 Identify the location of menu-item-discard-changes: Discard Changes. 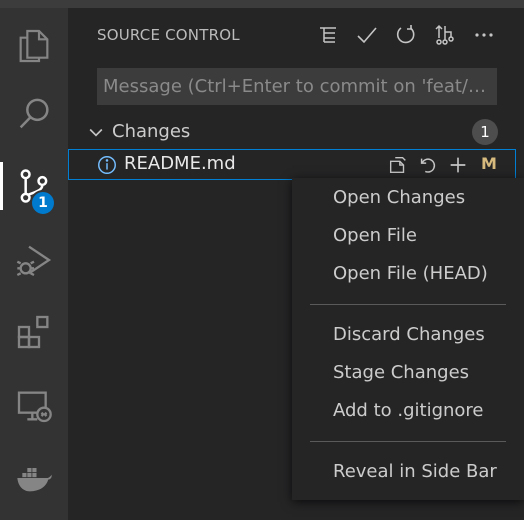
(408, 335).